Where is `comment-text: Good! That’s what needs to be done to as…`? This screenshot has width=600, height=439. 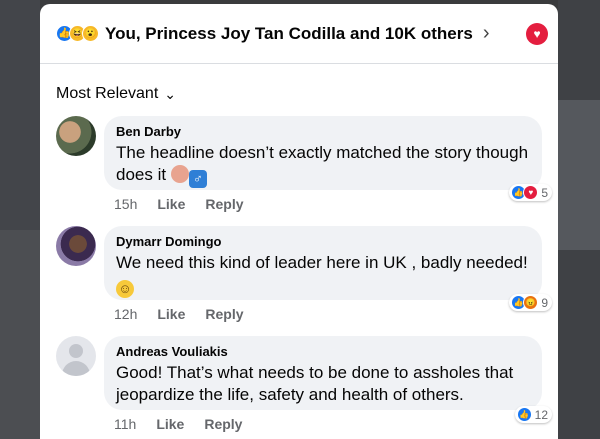 comment-text: Good! That’s what needs to be done to as… is located at coordinates (315, 383).